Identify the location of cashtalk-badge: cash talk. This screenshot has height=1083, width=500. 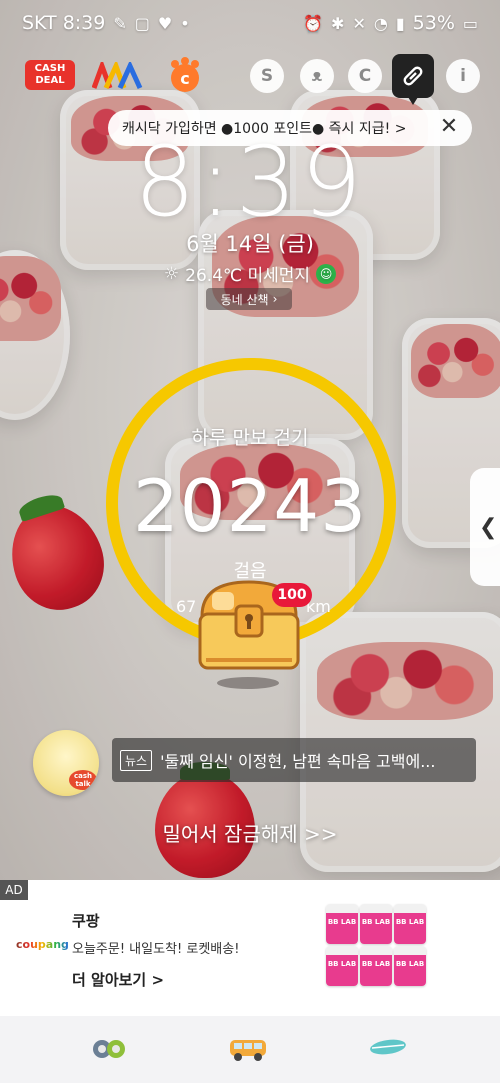
(83, 780).